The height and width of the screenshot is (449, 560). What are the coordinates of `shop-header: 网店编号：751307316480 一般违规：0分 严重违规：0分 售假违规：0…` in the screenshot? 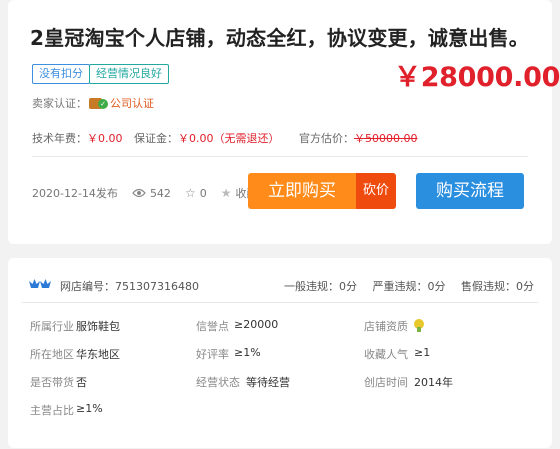 It's located at (281, 285).